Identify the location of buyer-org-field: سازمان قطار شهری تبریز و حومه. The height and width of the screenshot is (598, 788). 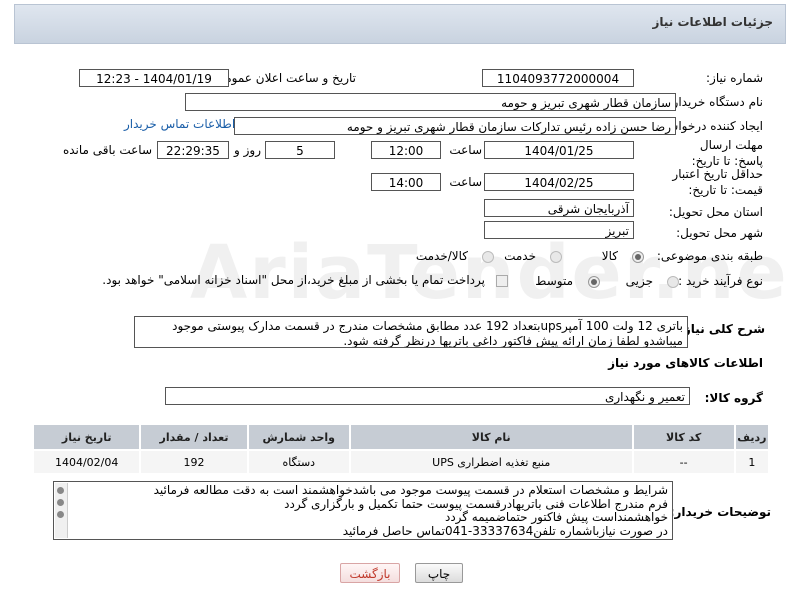
(430, 102).